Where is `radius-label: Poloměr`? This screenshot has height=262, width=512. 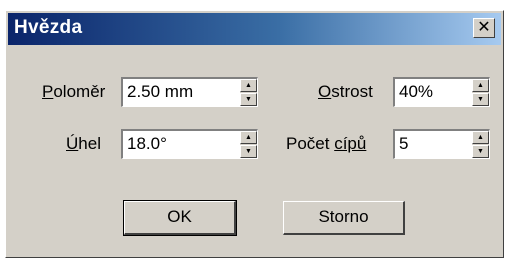
radius-label: Poloměr is located at coordinates (73, 92).